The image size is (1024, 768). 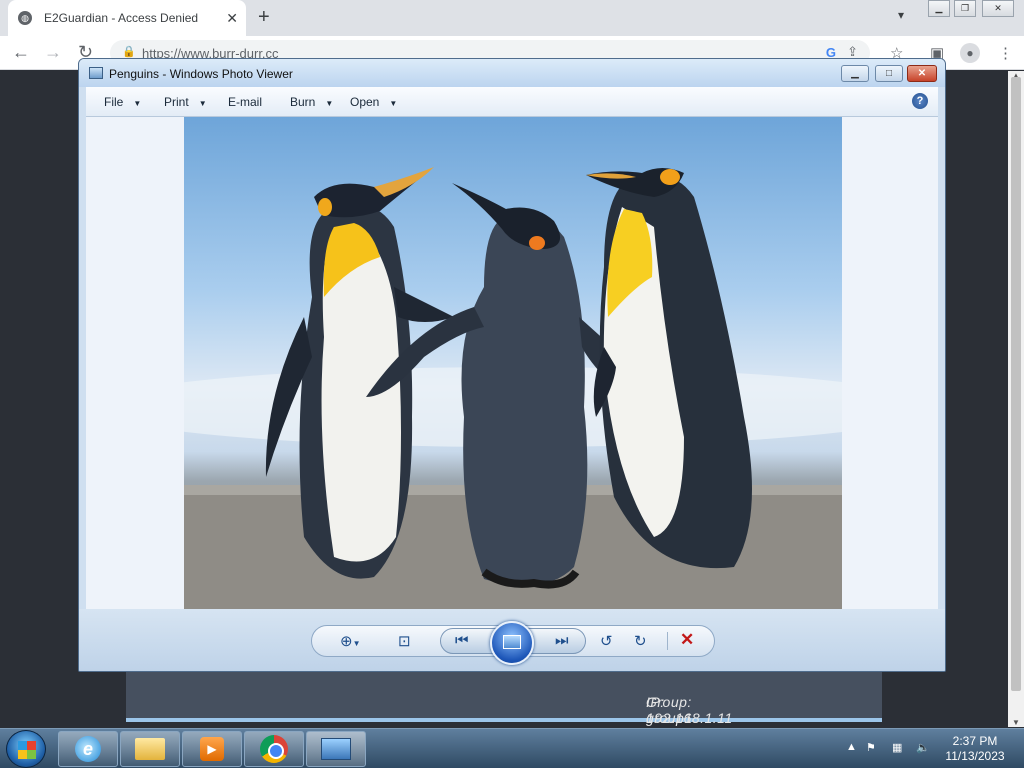 I want to click on browser-tab: ◍ E2Guardian - Access Denied ✕, so click(x=127, y=18).